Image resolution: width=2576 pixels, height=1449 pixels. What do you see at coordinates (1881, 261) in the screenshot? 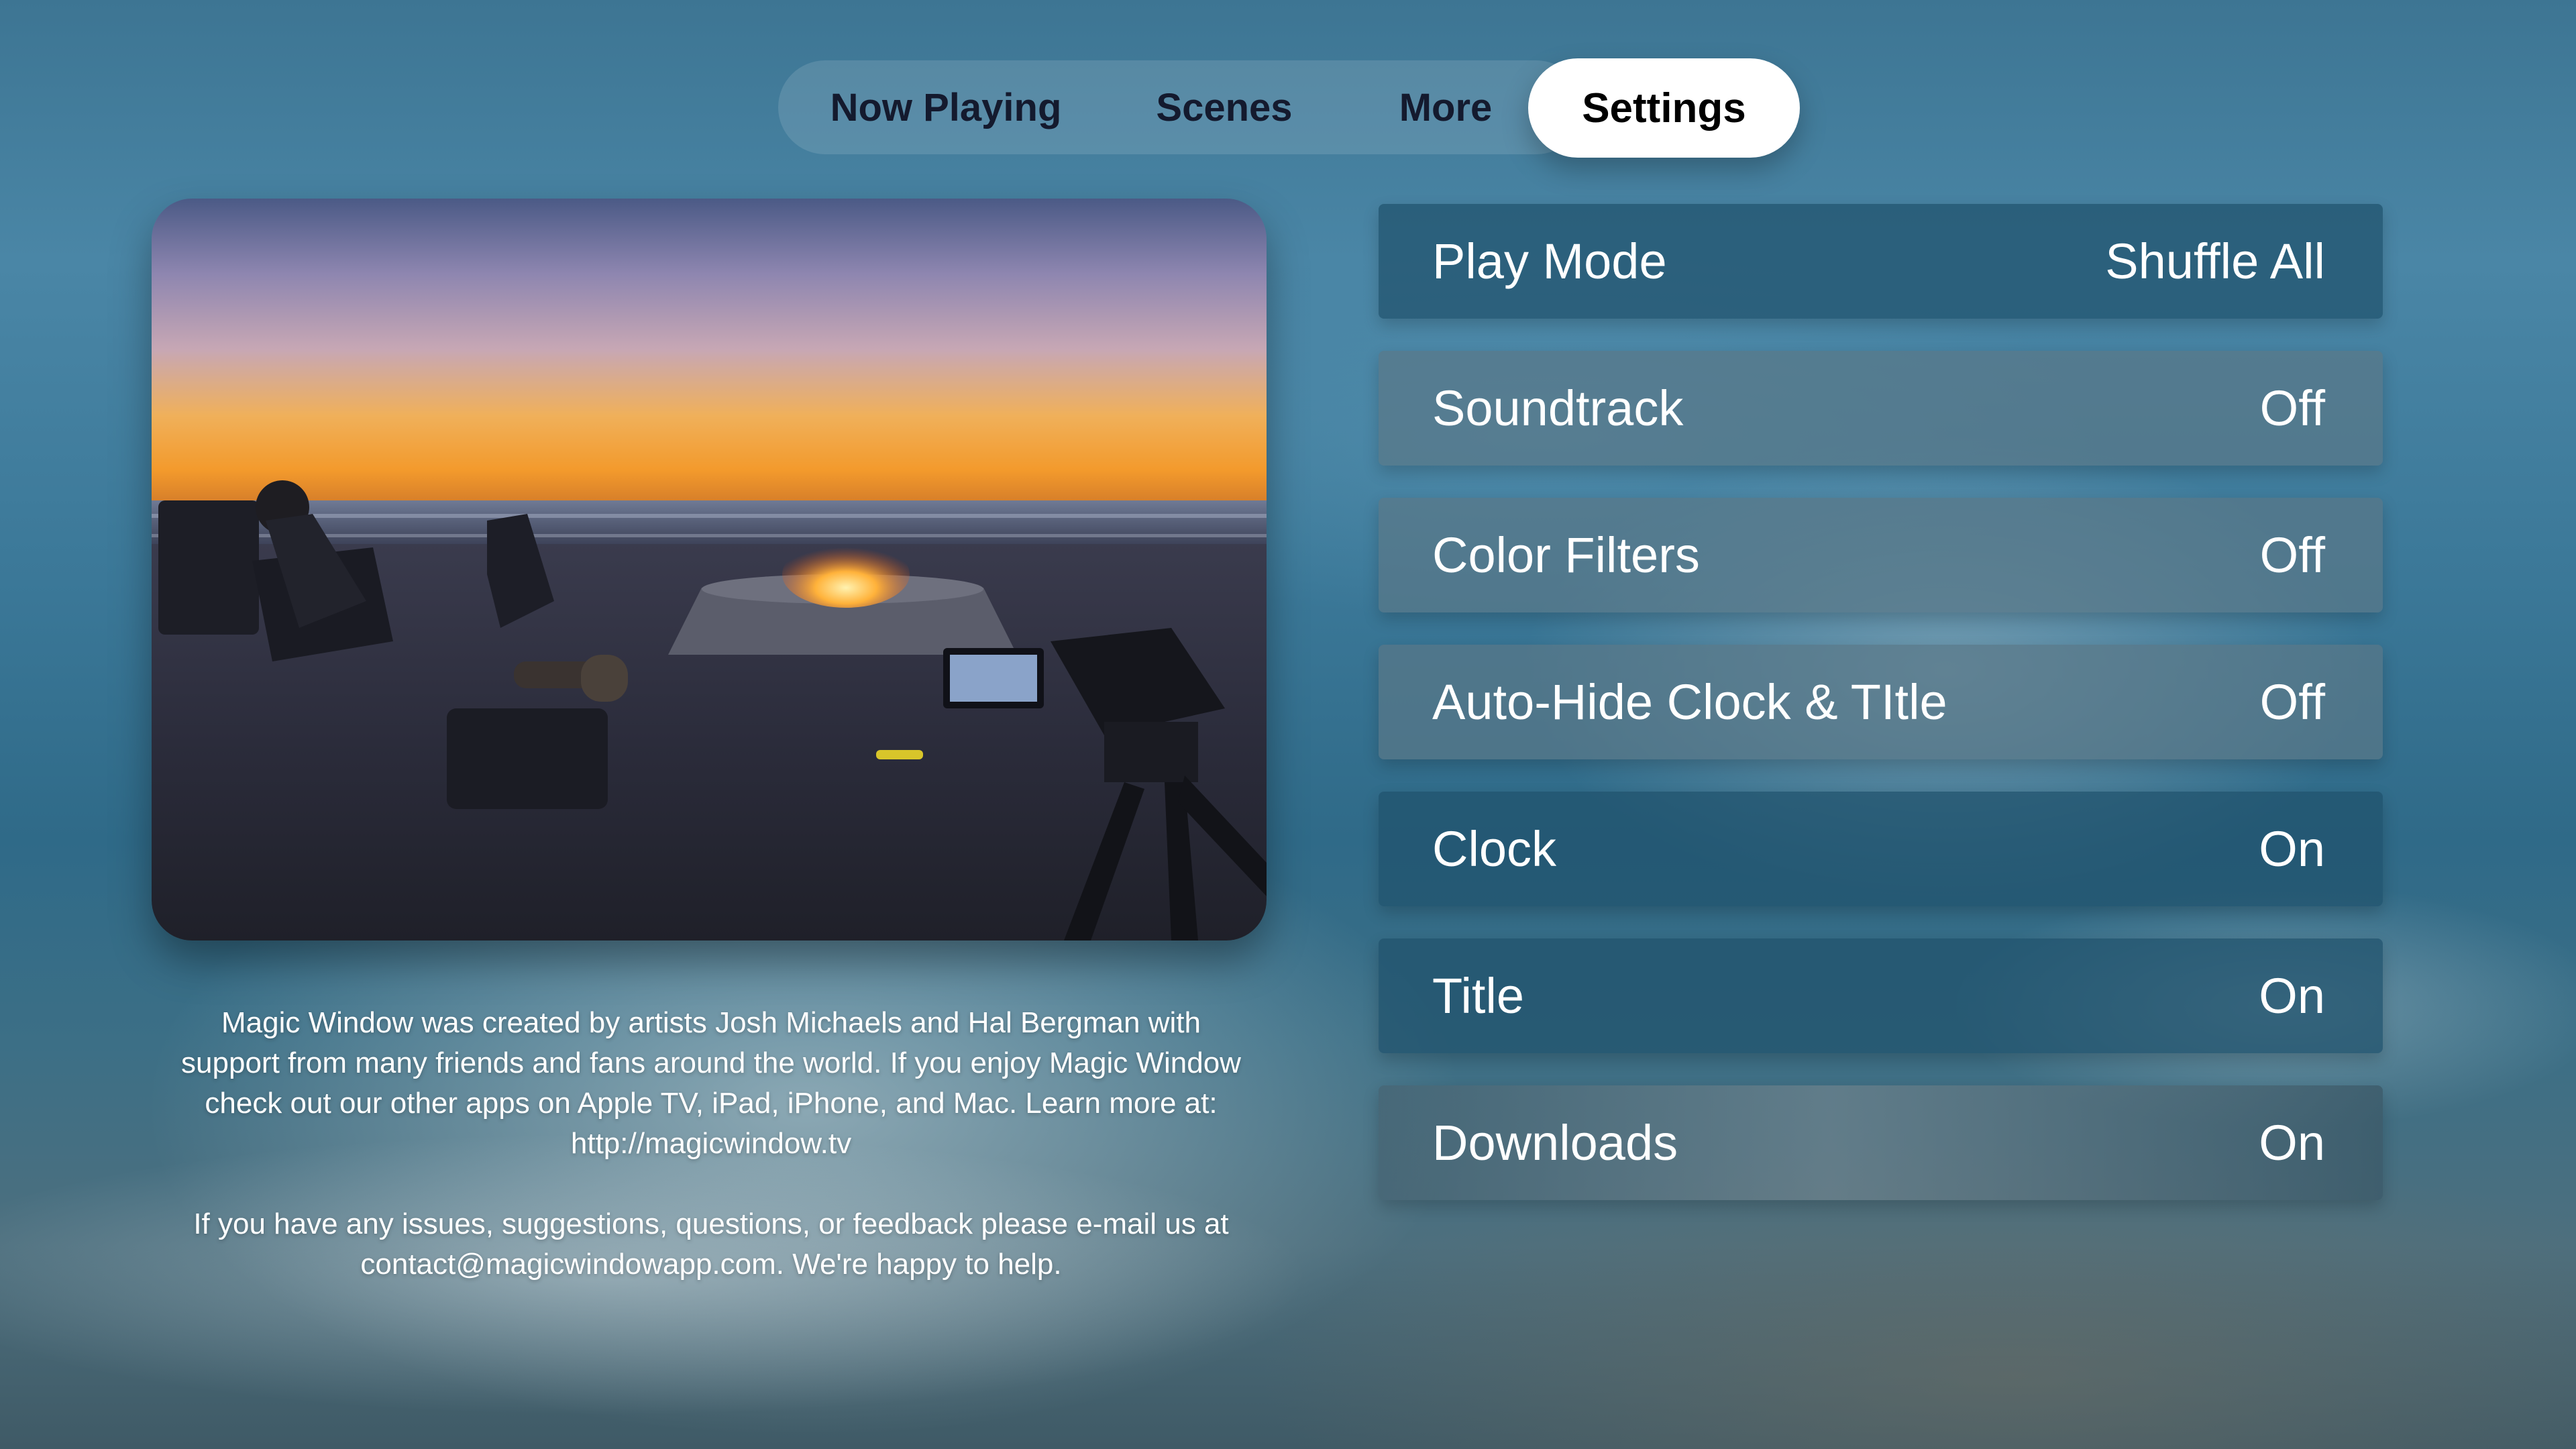
I see `setting-play-mode: Play Mode Shuffle All` at bounding box center [1881, 261].